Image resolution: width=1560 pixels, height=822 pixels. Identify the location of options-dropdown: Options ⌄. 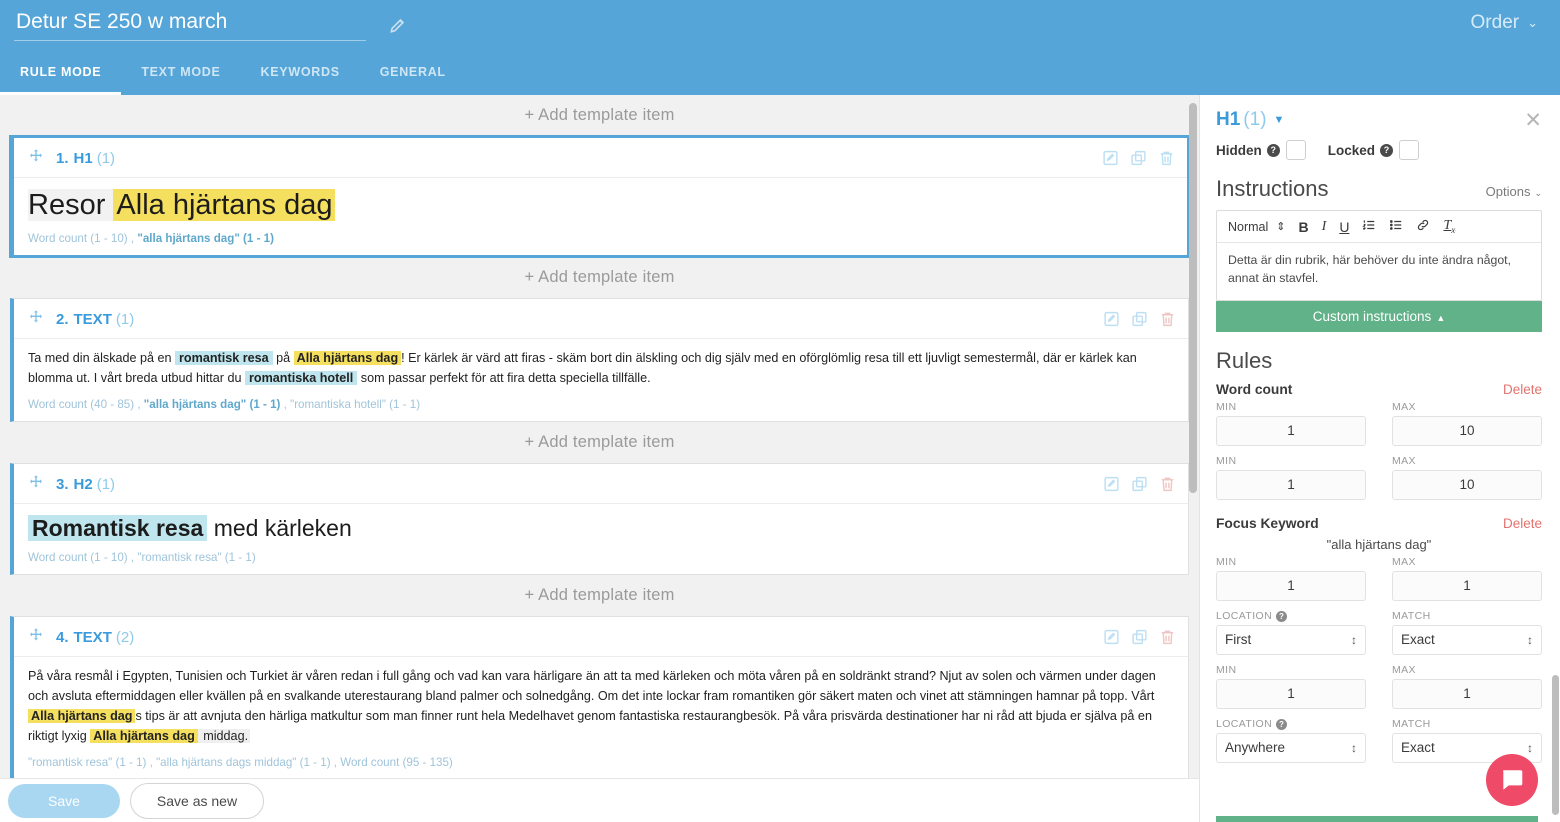
(1514, 191).